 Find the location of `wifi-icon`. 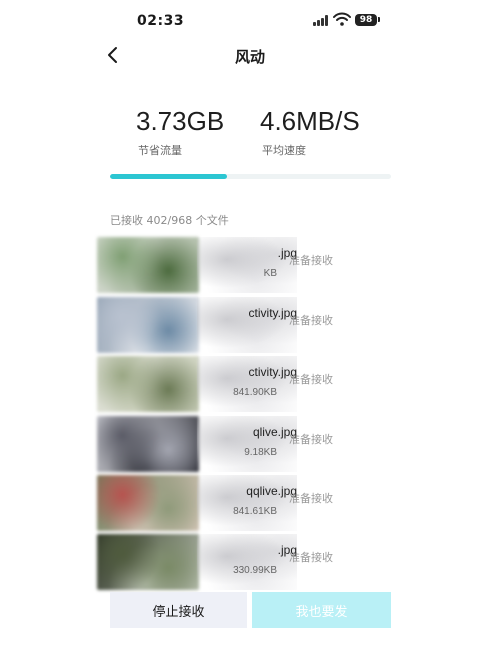

wifi-icon is located at coordinates (342, 19).